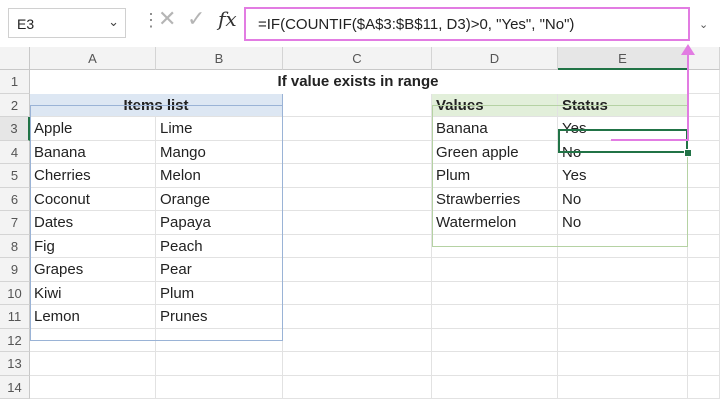 This screenshot has height=412, width=720. I want to click on cell-c12, so click(357, 340).